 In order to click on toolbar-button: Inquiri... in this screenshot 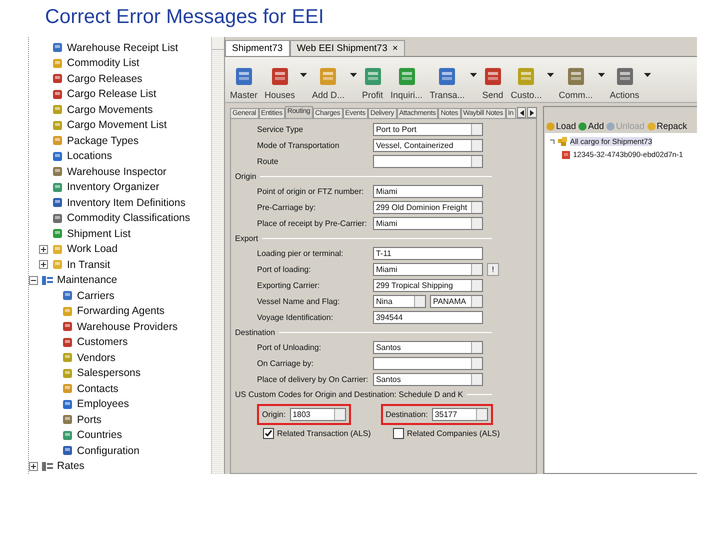, I will do `click(406, 83)`.